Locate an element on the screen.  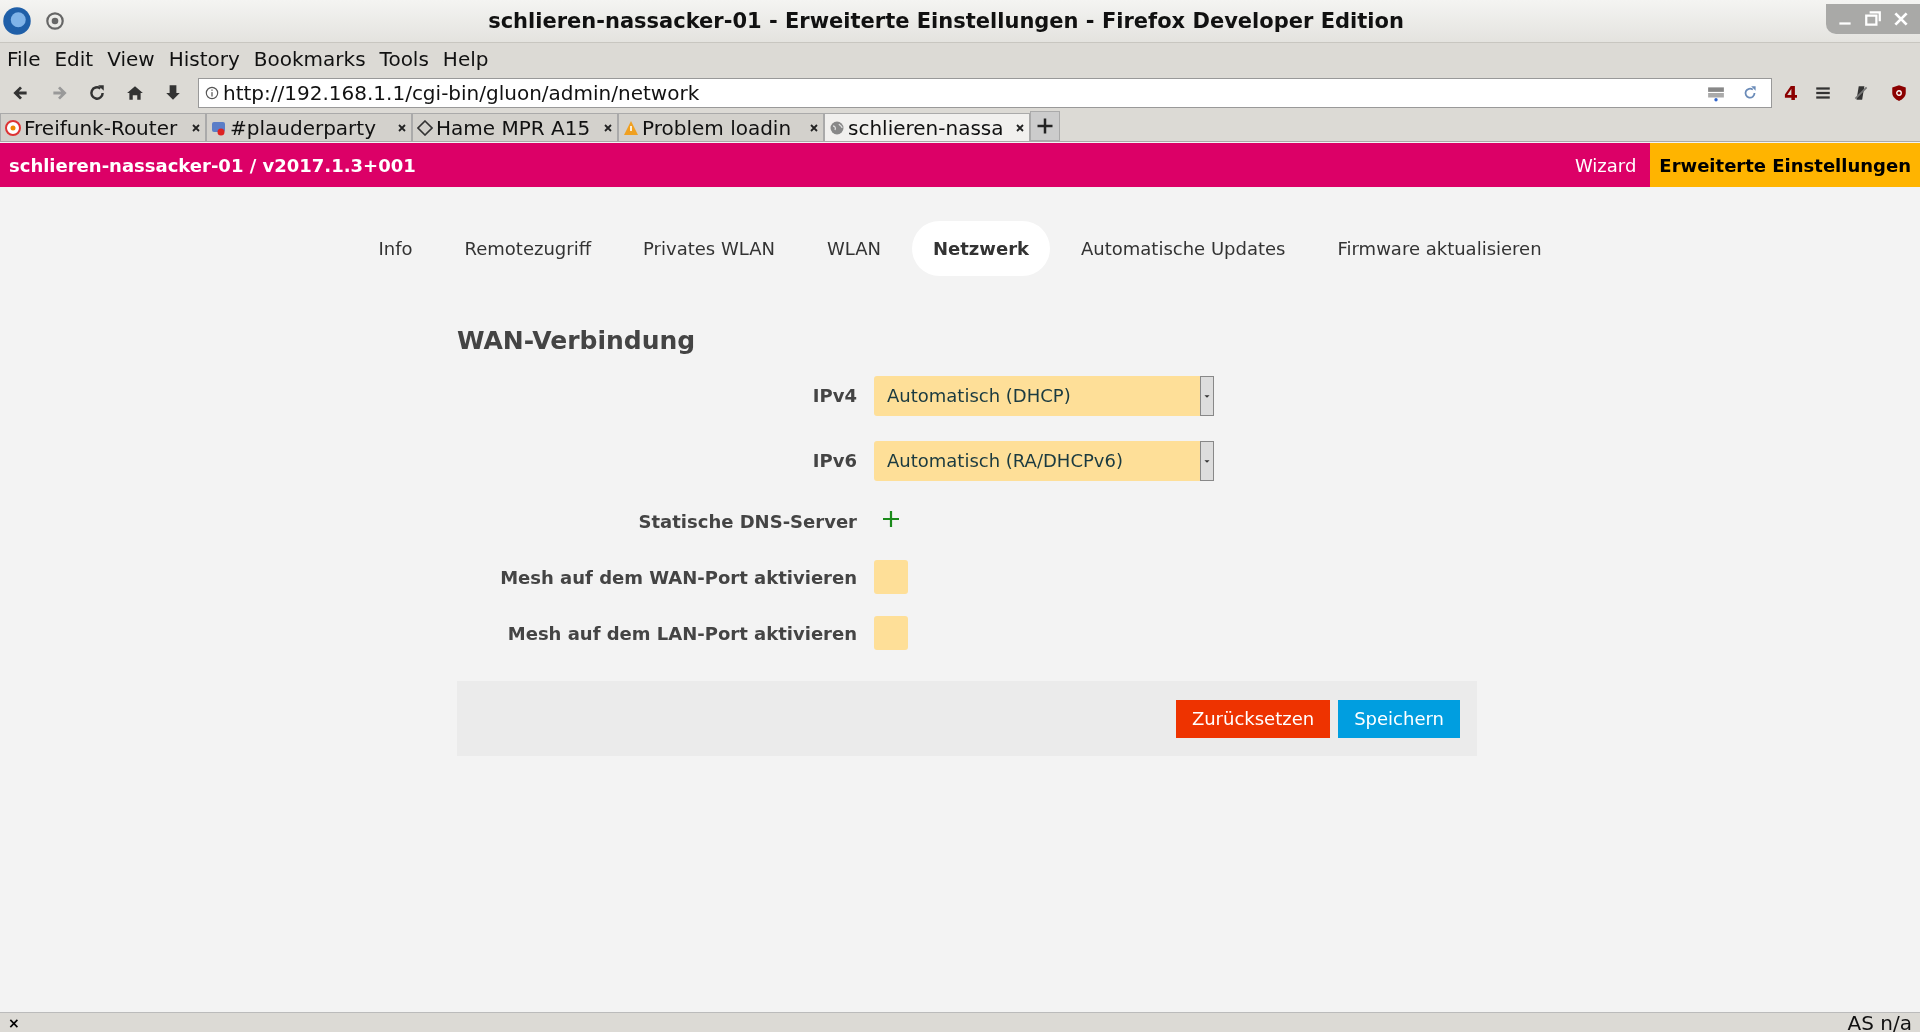
field-label: Statische DNS-Server is located at coordinates (747, 521).